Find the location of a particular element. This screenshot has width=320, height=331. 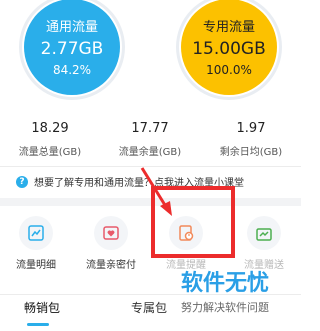

tile-traffic-gift: 流量赠送 is located at coordinates (264, 244).